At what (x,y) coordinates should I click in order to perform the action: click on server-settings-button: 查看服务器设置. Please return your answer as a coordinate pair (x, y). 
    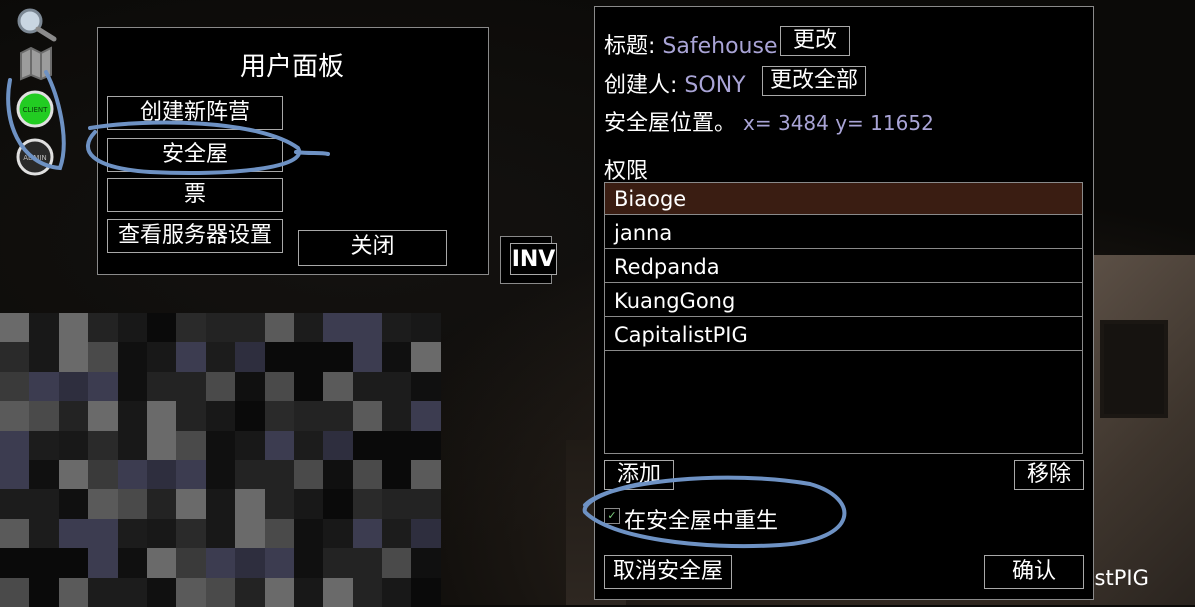
    Looking at the image, I should click on (195, 236).